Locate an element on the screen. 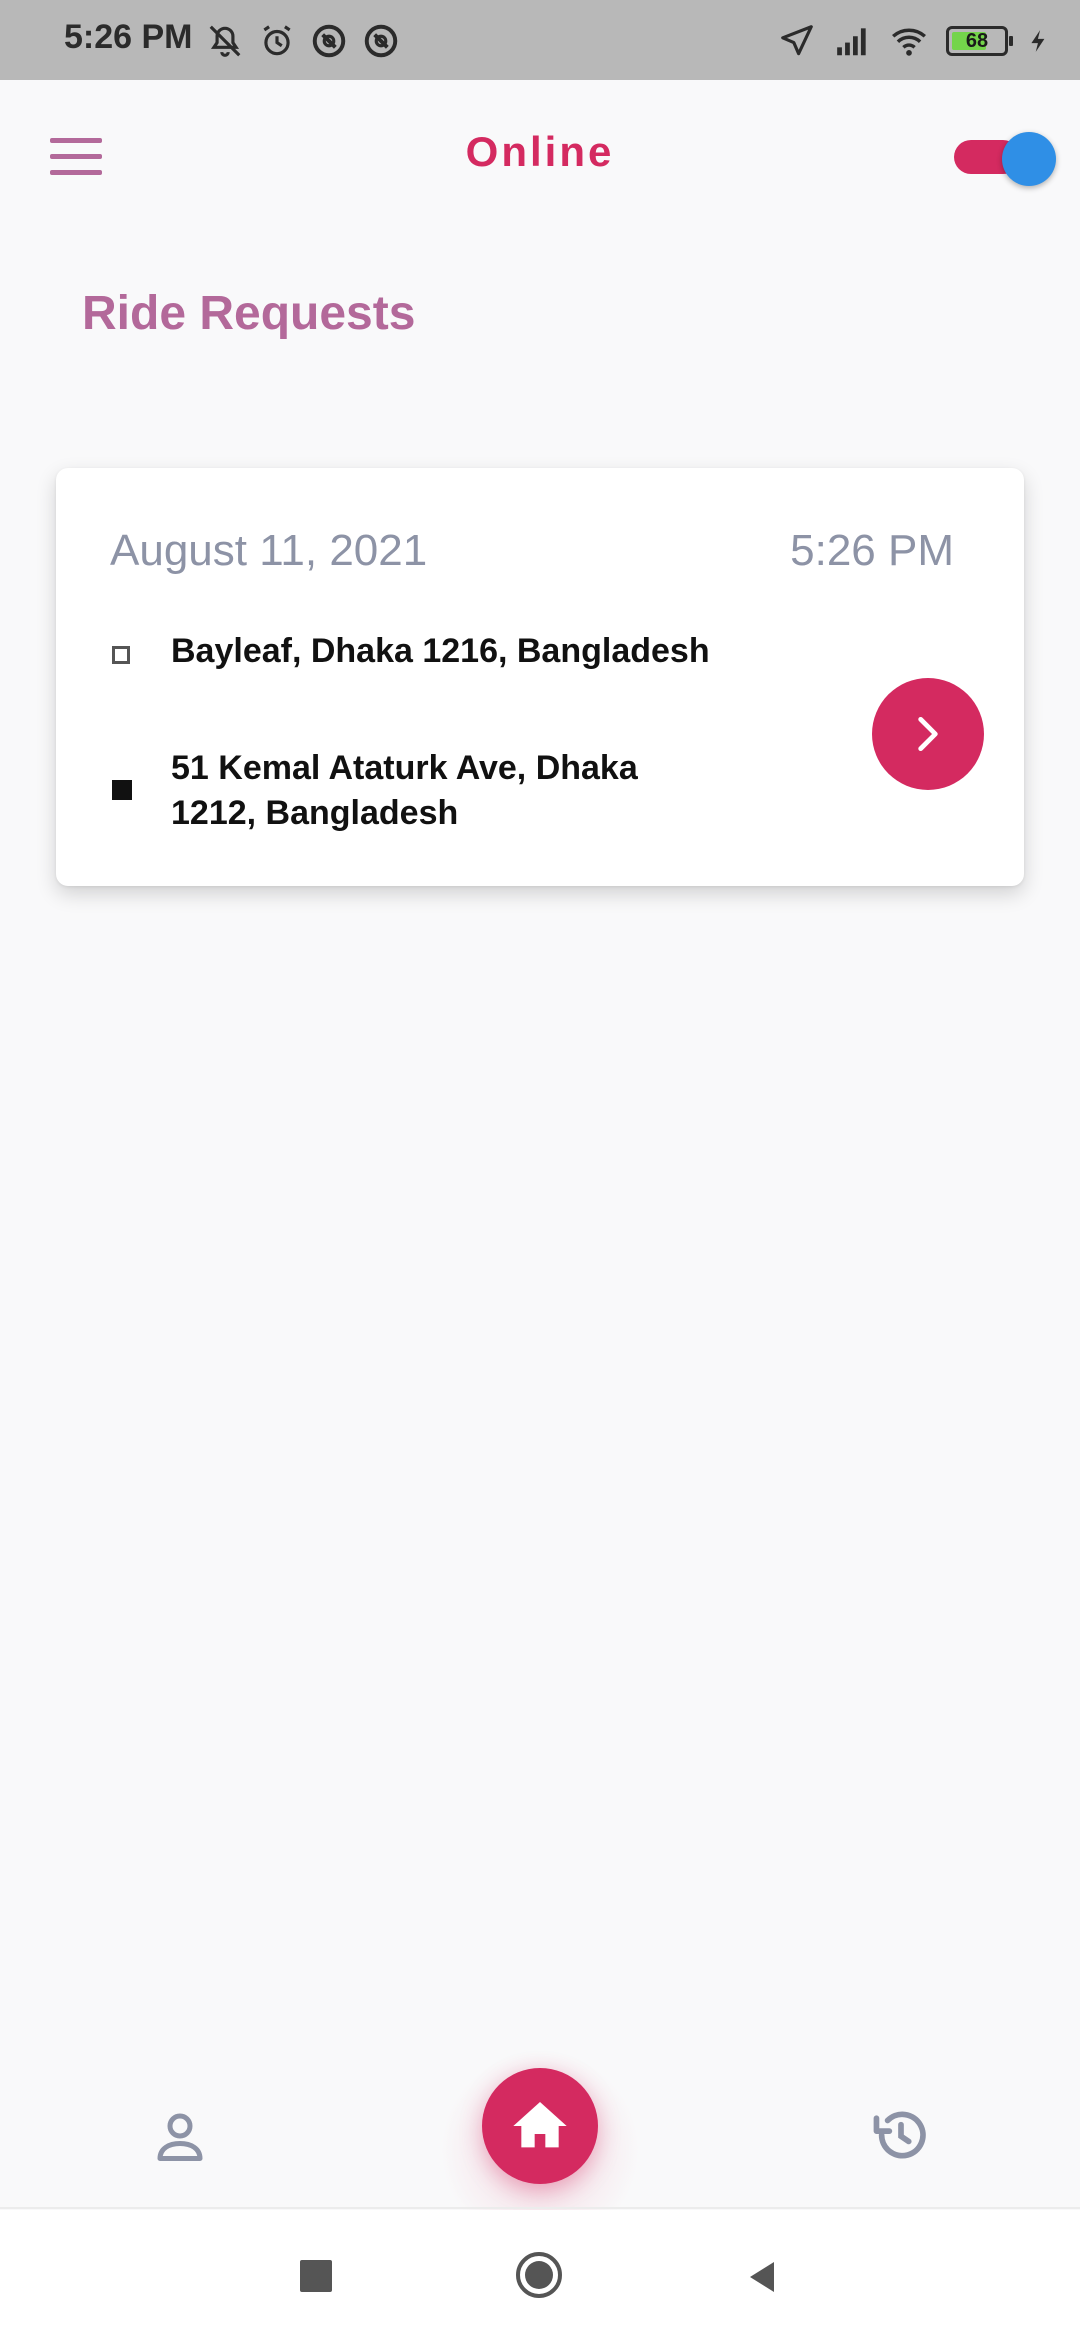 This screenshot has height=2340, width=1080. online-toggle is located at coordinates (1005, 159).